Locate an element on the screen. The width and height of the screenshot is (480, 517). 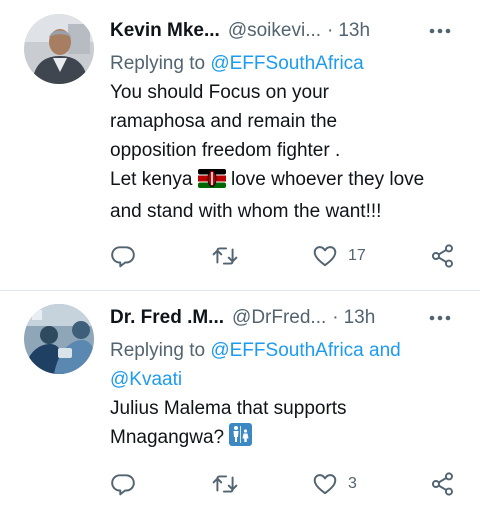
tweet-text-line-with-emoji: Let kenya love whoever they love is located at coordinates (287, 181).